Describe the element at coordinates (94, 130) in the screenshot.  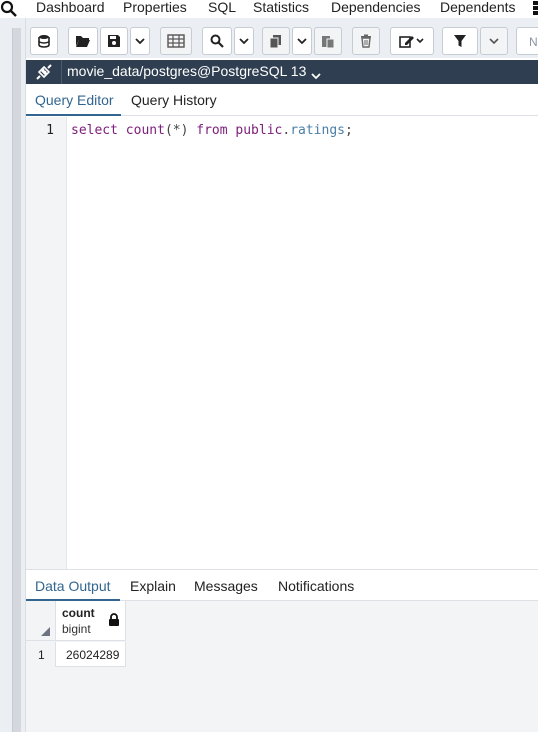
I see `keyword-select: select` at that location.